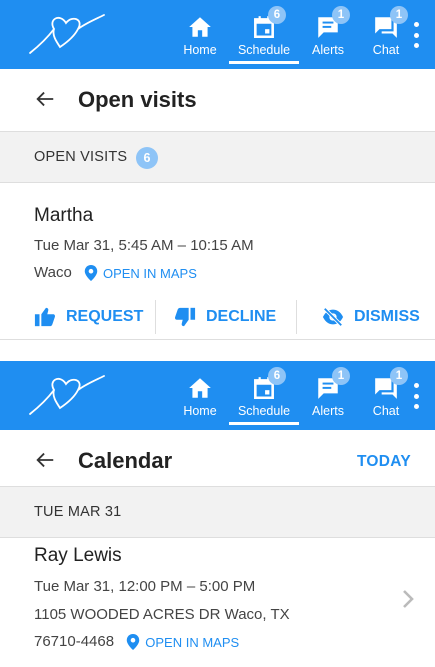  I want to click on calendar-header: Calendar TODAY, so click(217, 461).